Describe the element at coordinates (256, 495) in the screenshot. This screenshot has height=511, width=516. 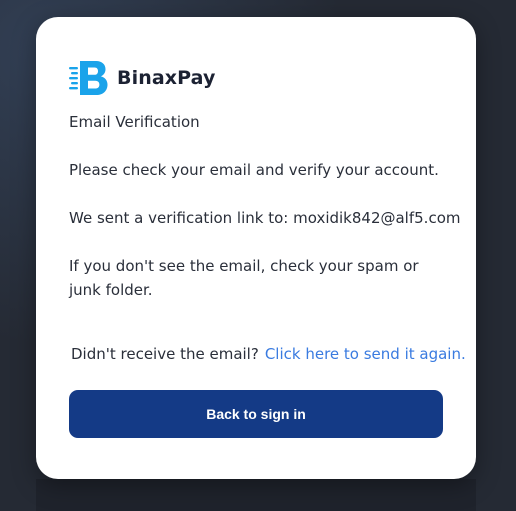
I see `card-shadow-strip` at that location.